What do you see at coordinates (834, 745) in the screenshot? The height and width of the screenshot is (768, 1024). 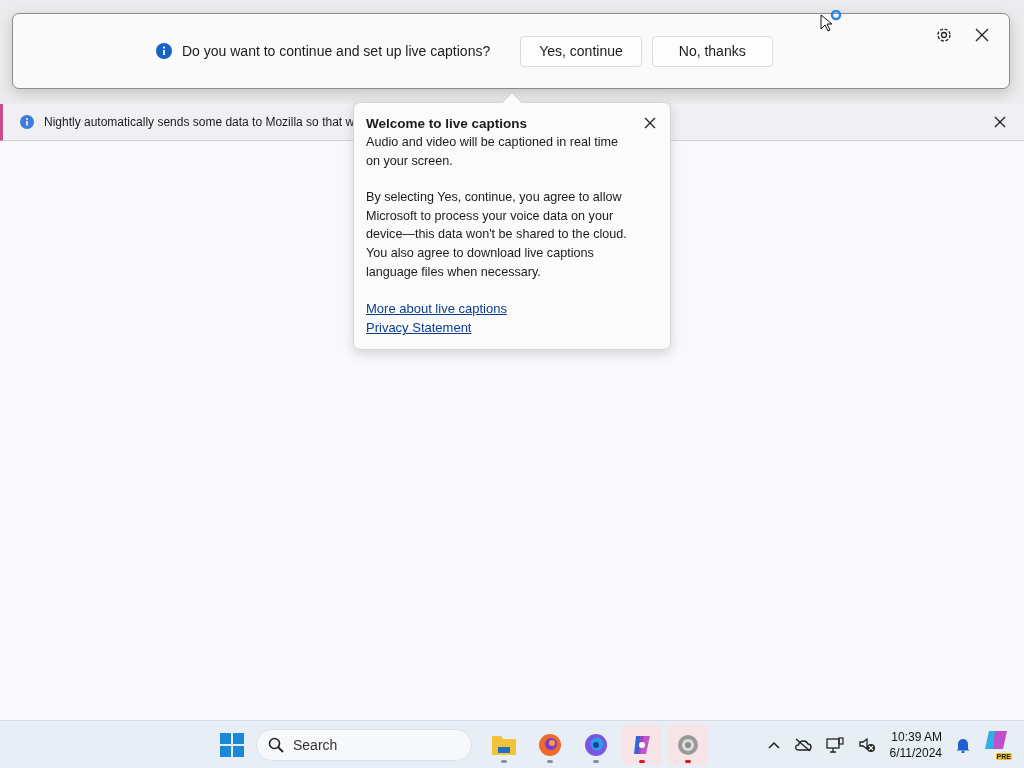 I see `display-icon` at bounding box center [834, 745].